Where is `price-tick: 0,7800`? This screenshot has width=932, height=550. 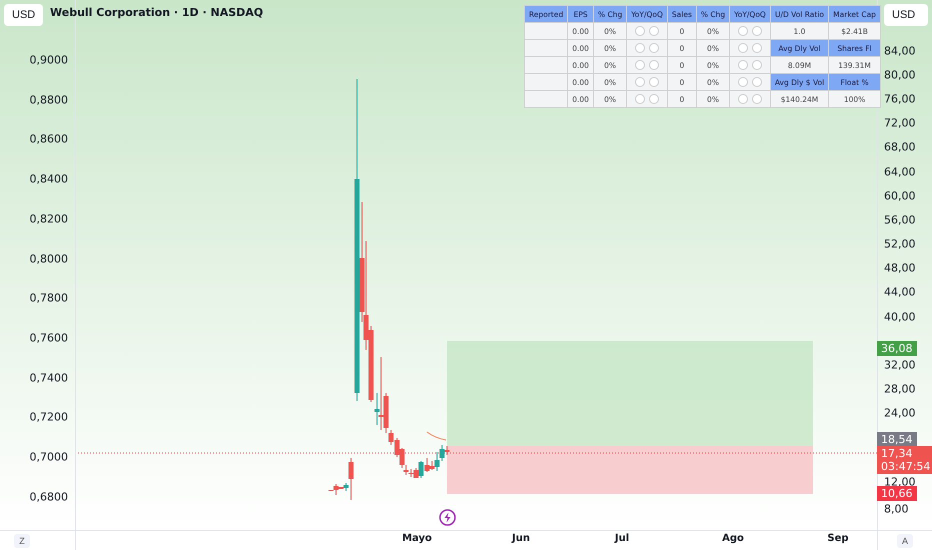 price-tick: 0,7800 is located at coordinates (49, 298).